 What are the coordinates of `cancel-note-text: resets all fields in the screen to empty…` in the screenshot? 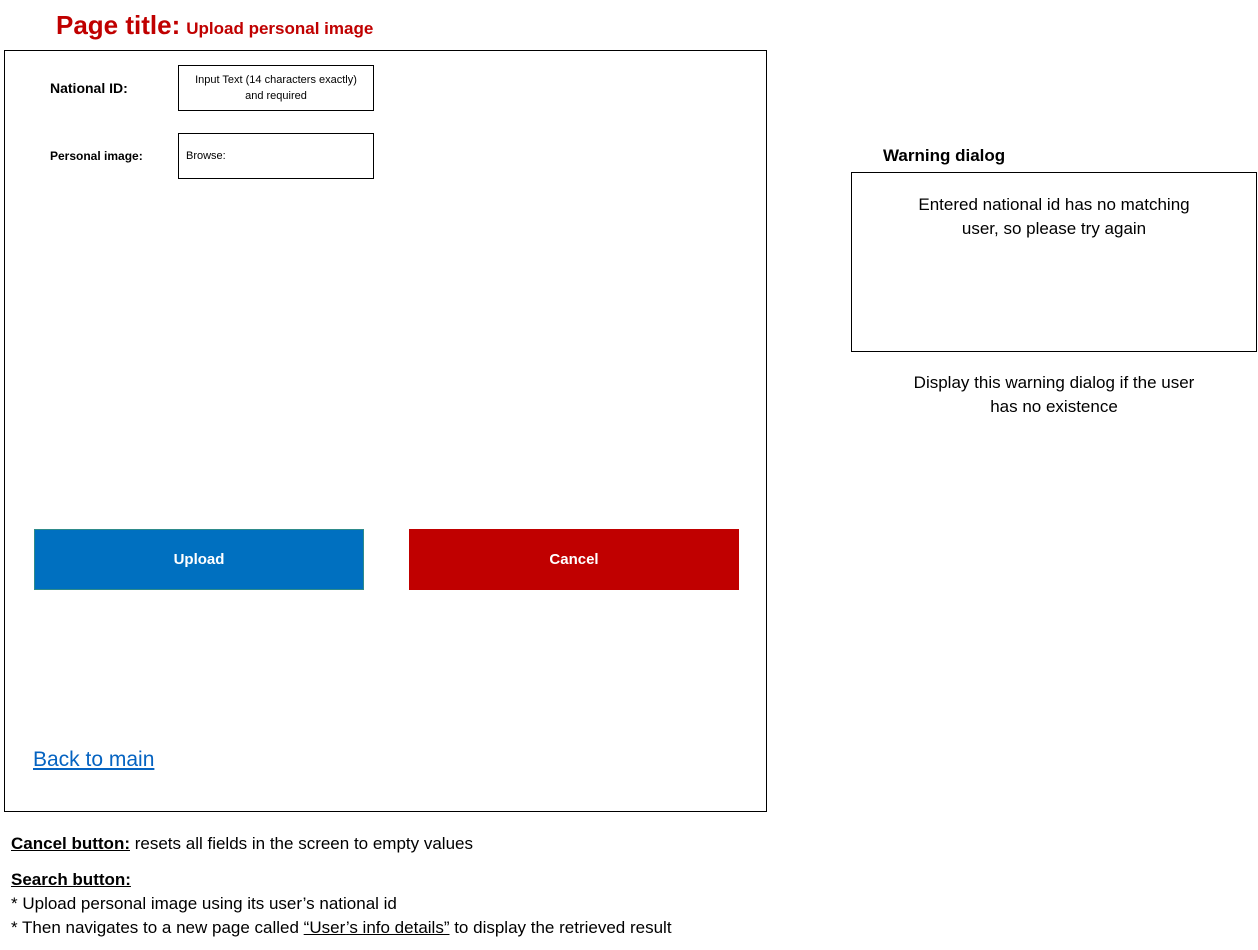 It's located at (301, 843).